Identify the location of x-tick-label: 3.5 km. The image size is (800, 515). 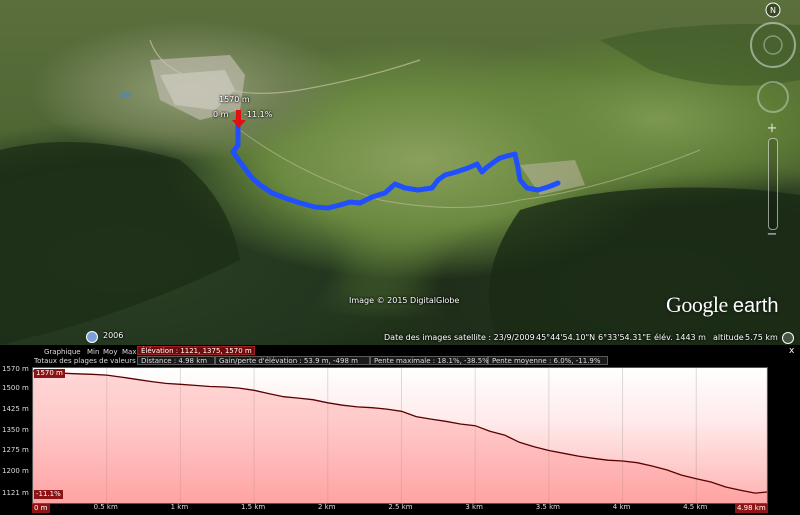
(547, 507).